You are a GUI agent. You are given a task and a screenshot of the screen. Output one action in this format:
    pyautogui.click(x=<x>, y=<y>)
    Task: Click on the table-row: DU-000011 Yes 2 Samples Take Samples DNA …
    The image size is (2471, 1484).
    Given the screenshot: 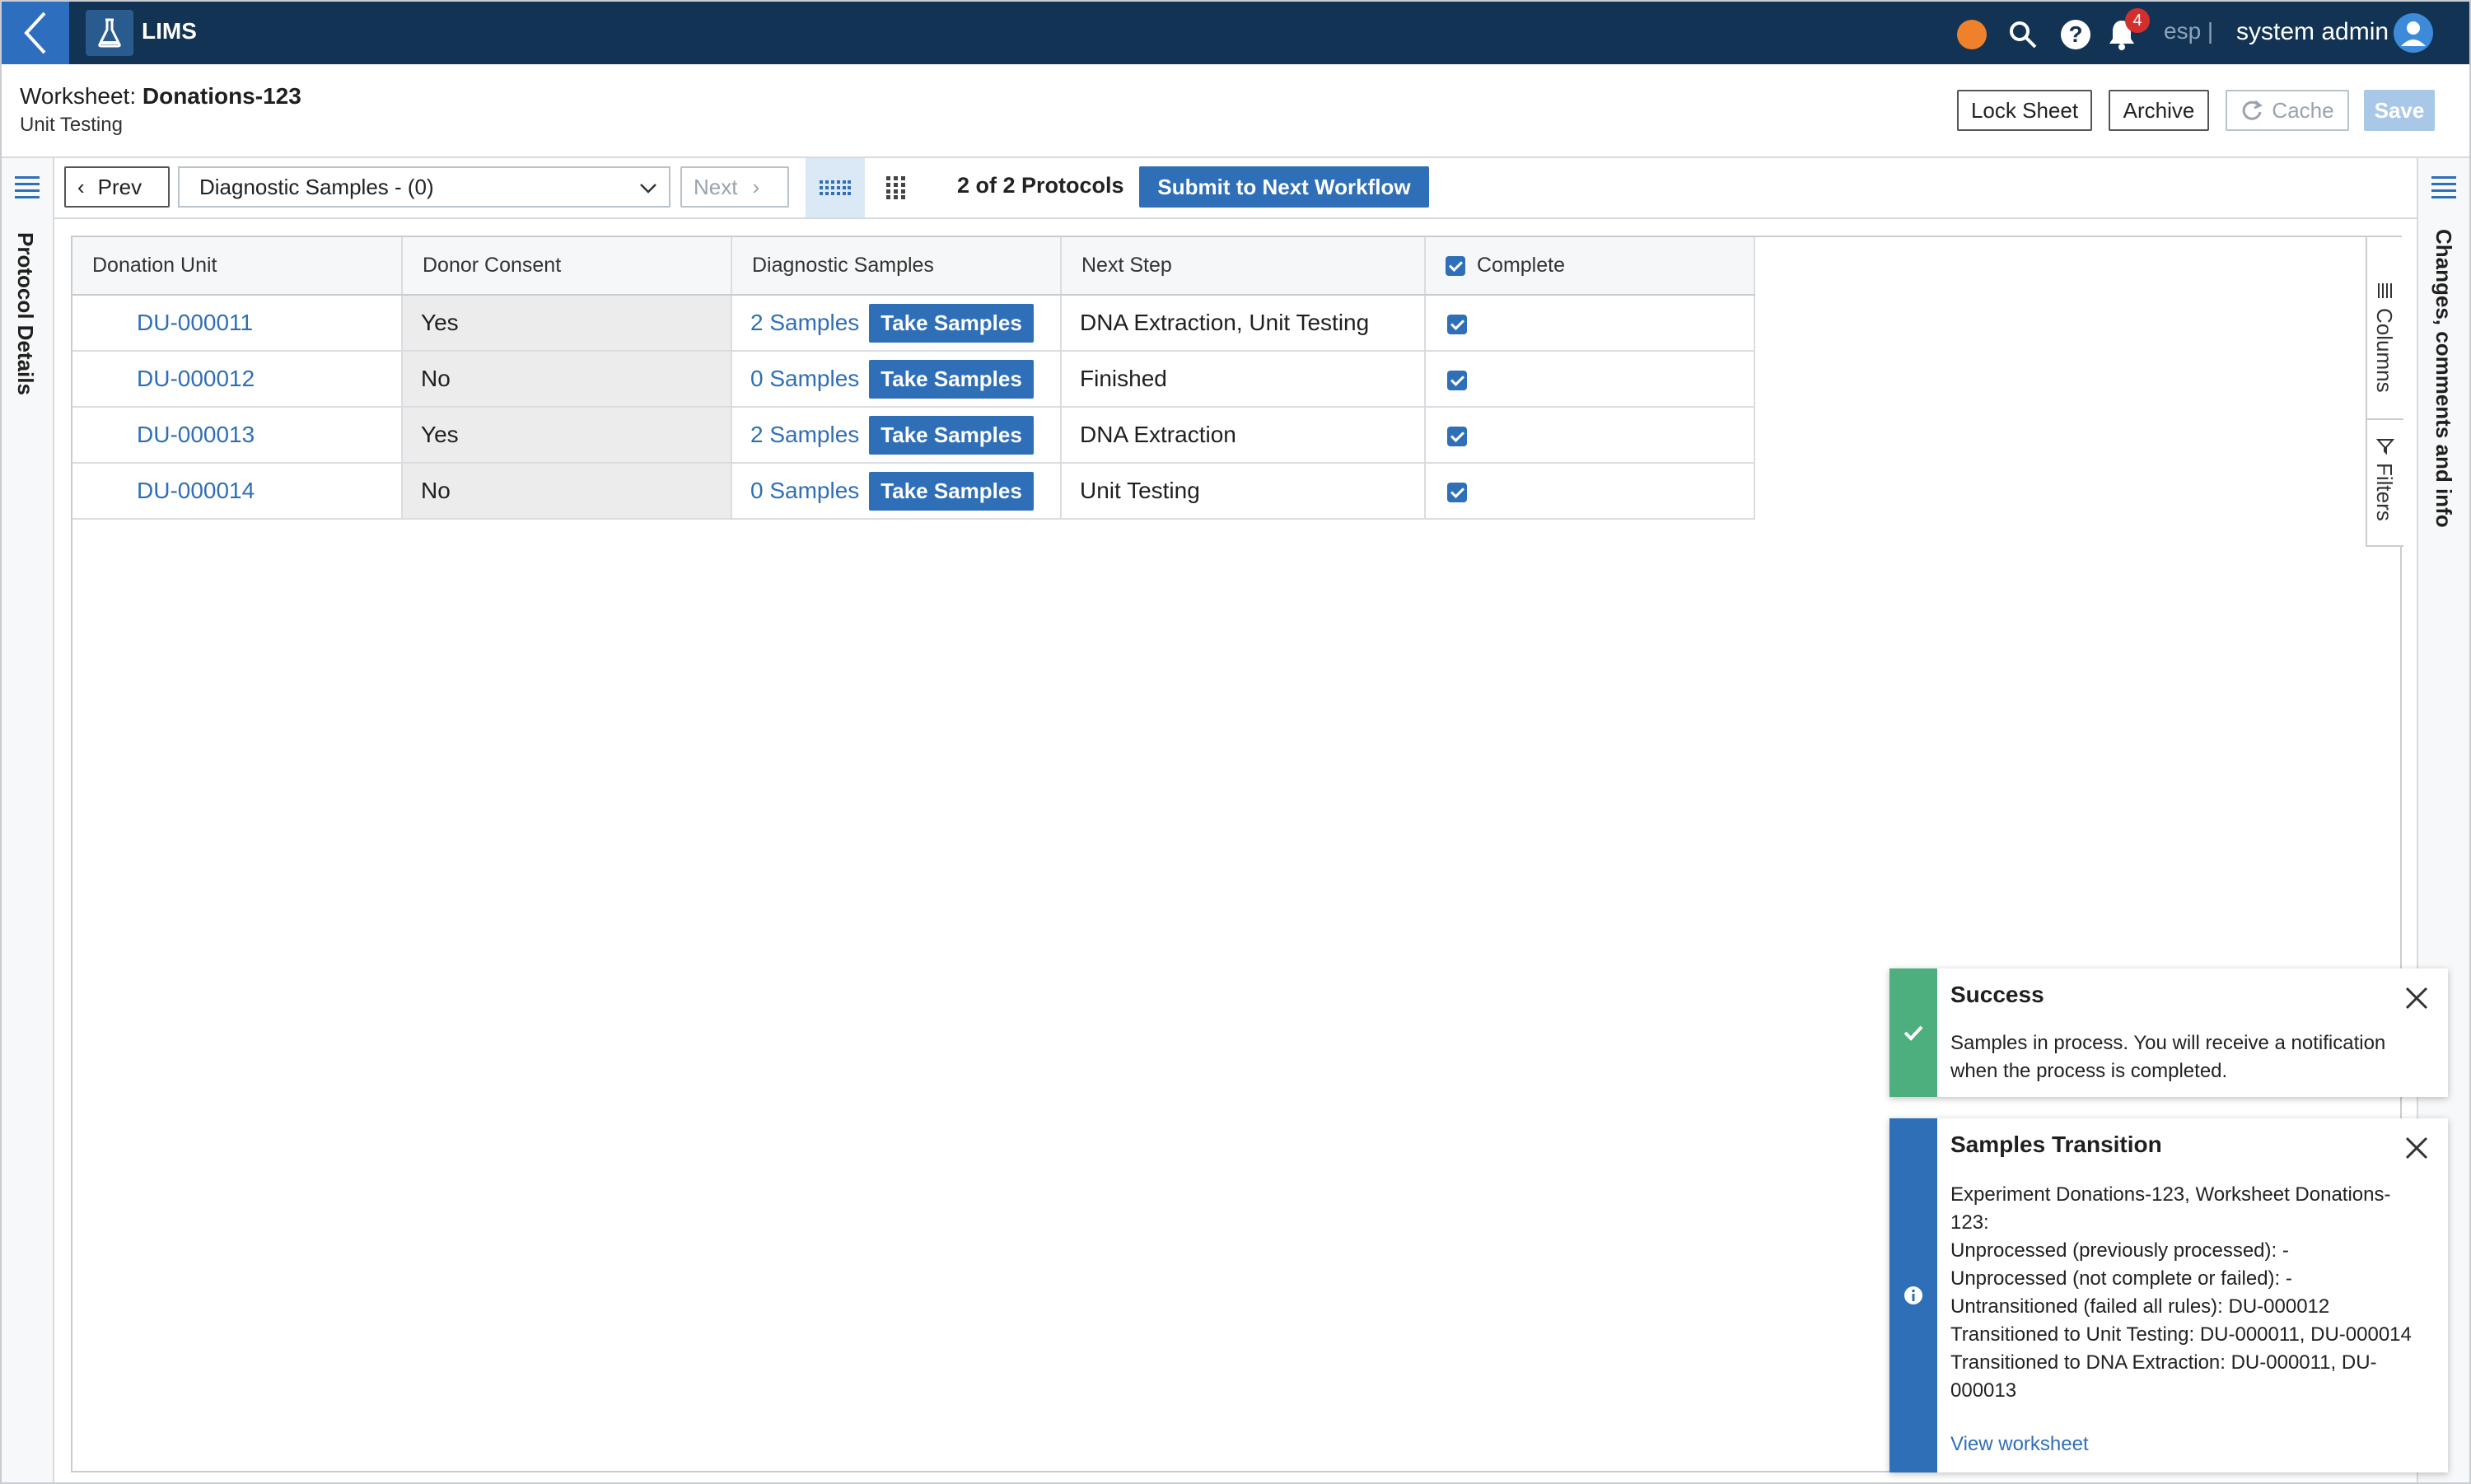 What is the action you would take?
    pyautogui.click(x=913, y=323)
    